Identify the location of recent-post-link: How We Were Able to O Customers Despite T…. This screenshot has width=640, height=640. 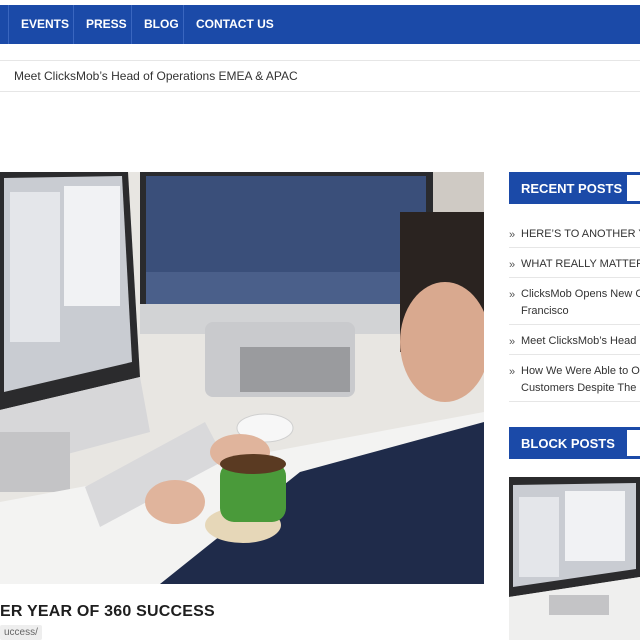
(580, 378).